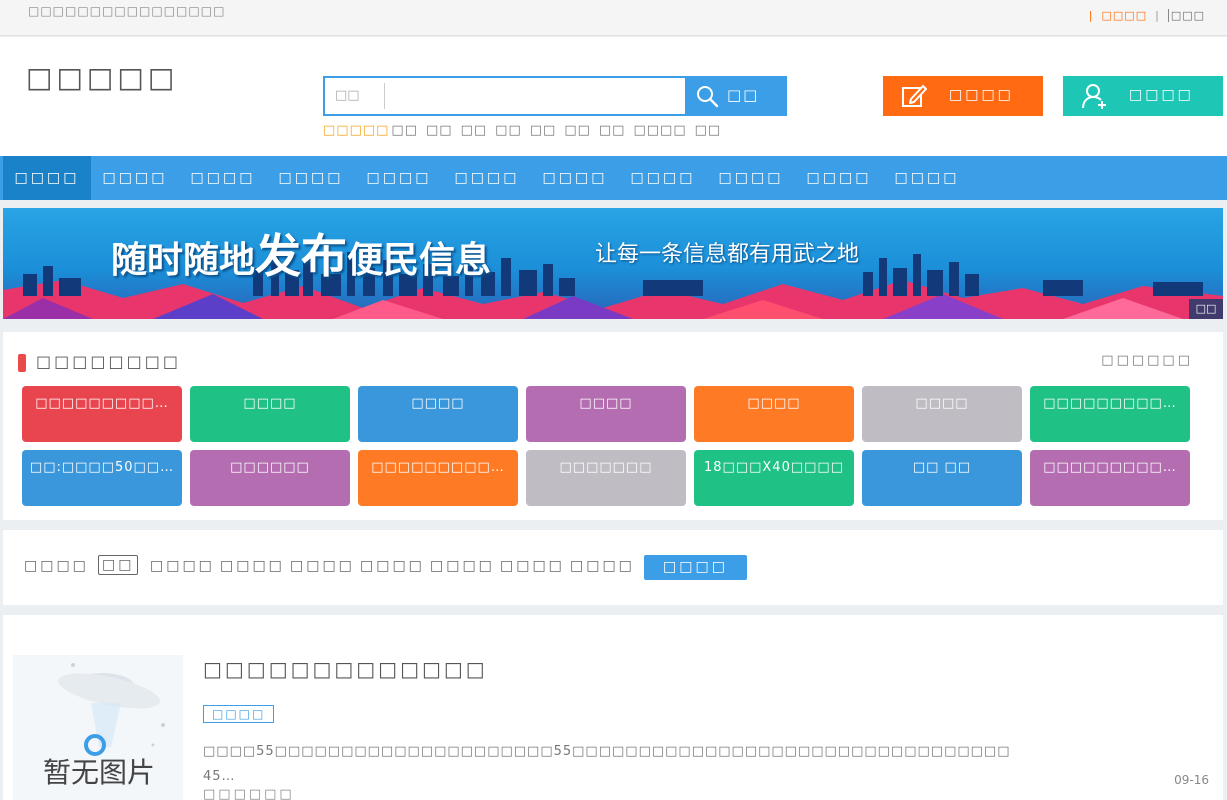  Describe the element at coordinates (22, 363) in the screenshot. I see `section-marker` at that location.